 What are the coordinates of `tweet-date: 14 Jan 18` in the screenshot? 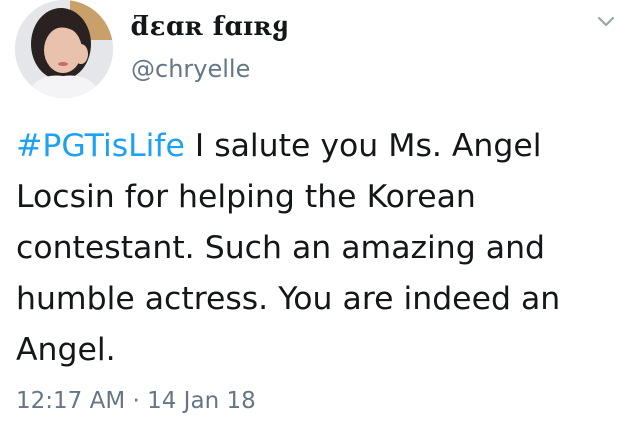 It's located at (201, 401).